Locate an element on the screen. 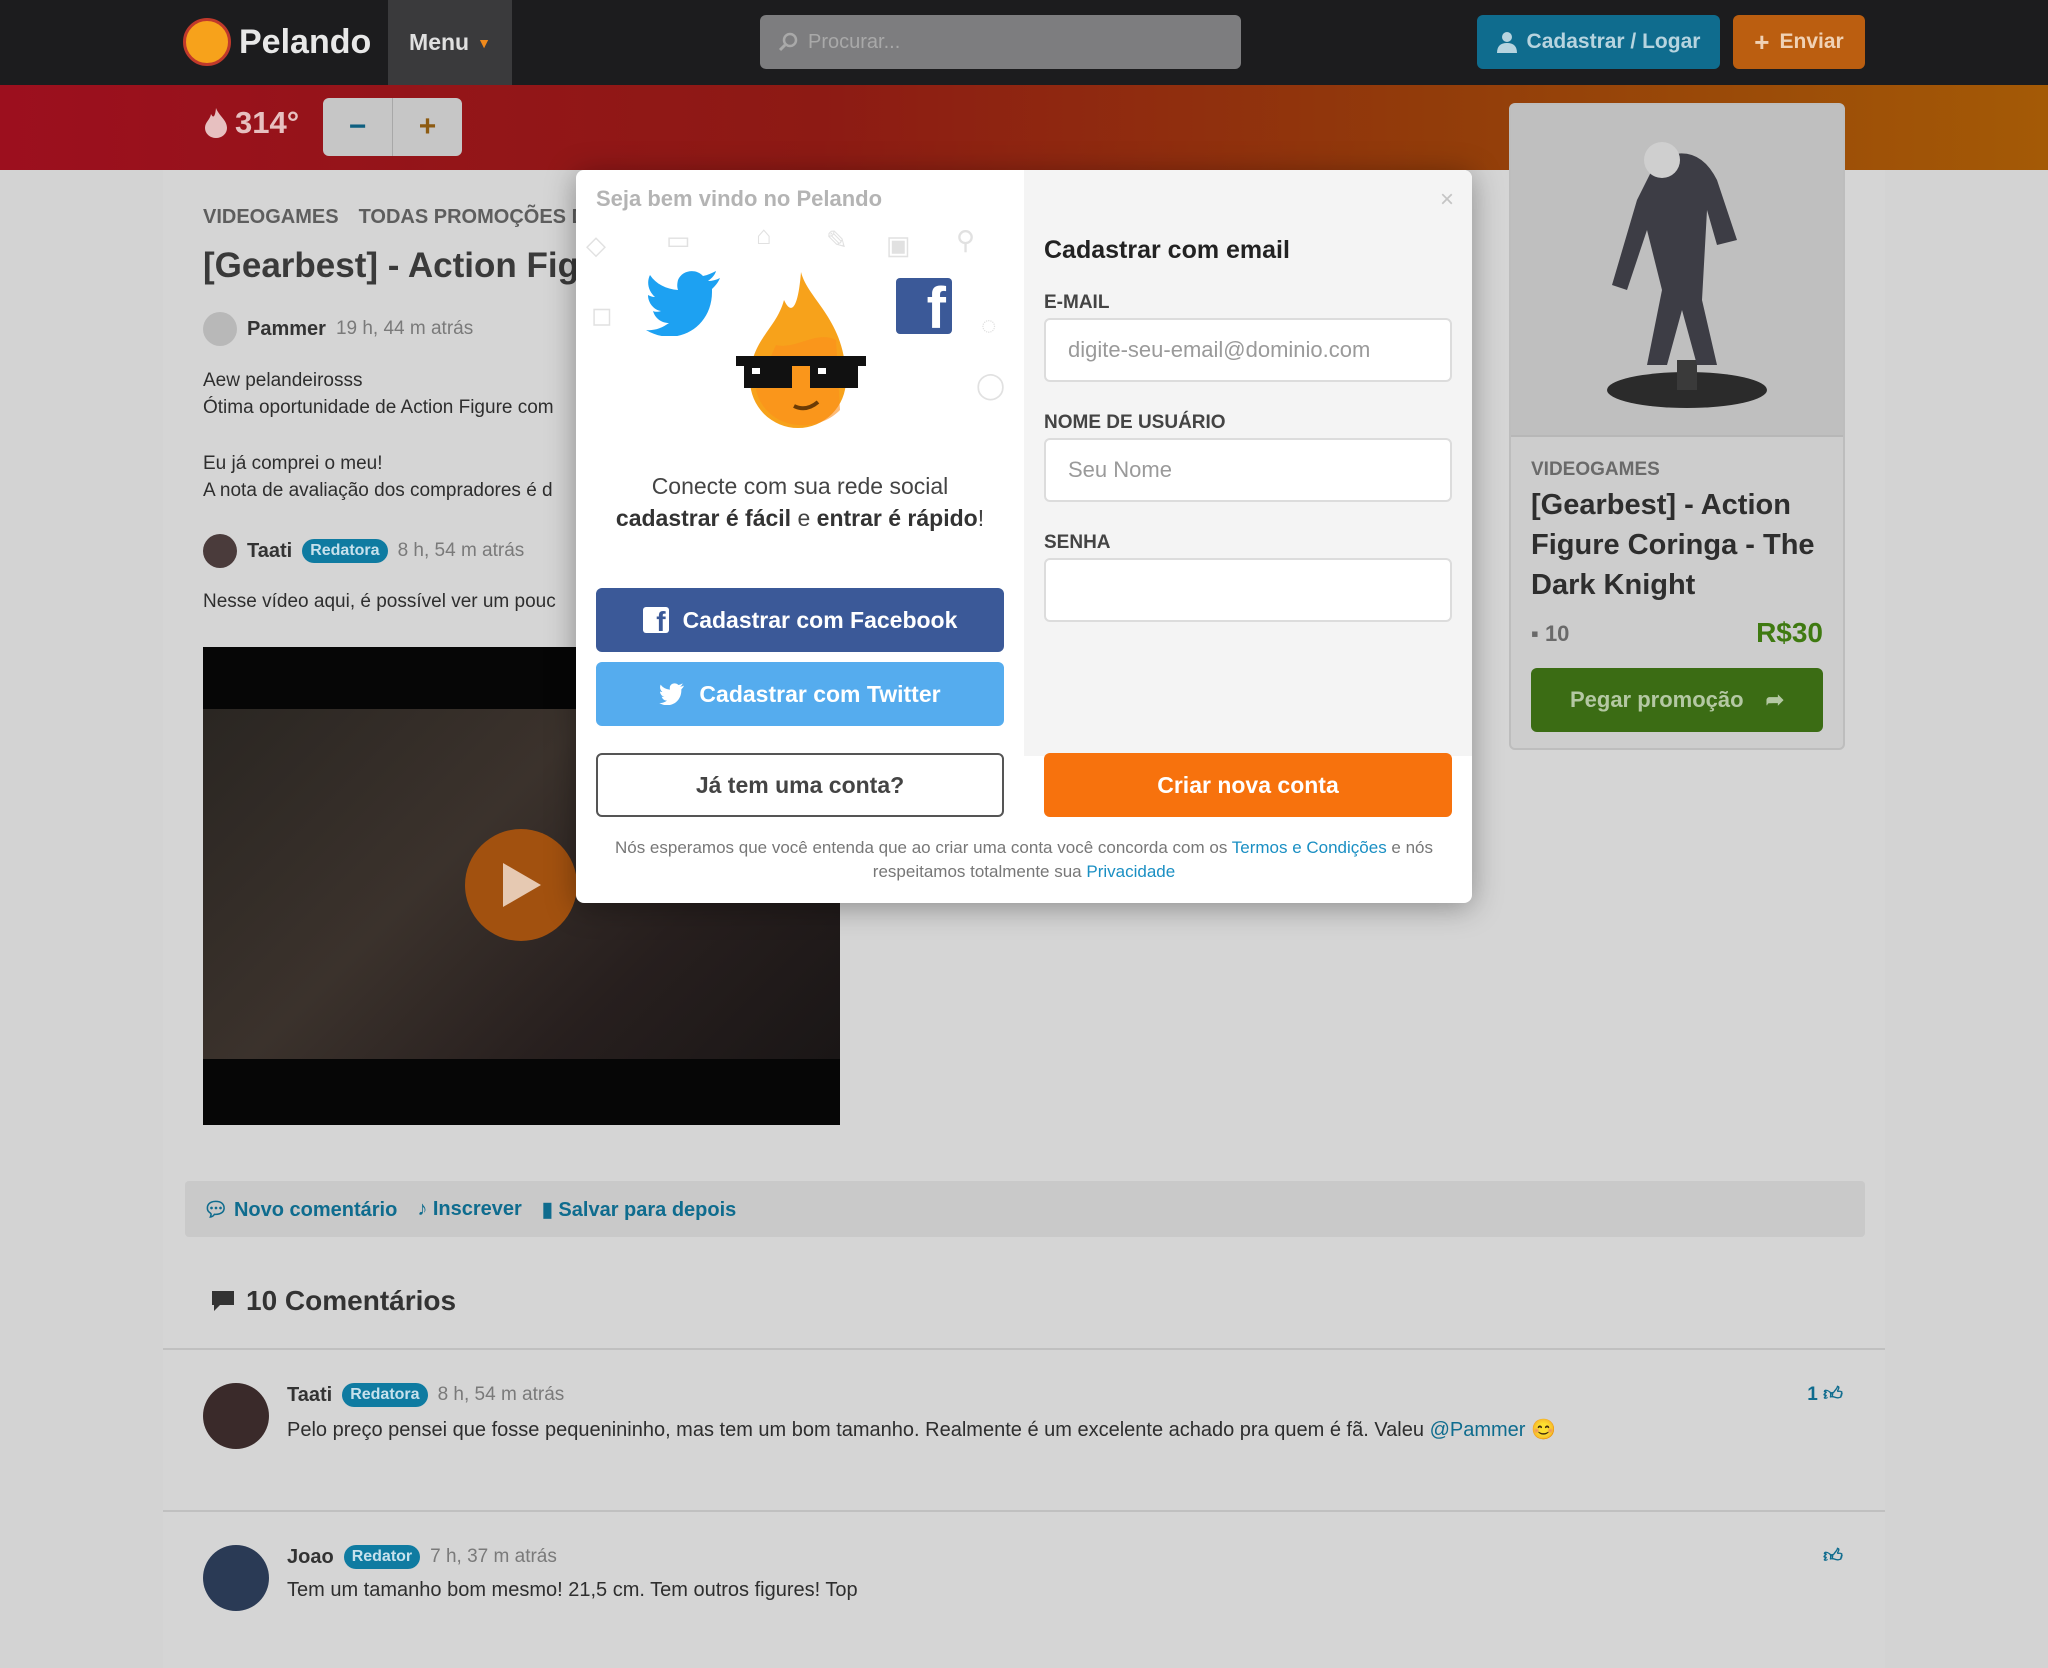  bookmark-icon: ▮ is located at coordinates (547, 1209).